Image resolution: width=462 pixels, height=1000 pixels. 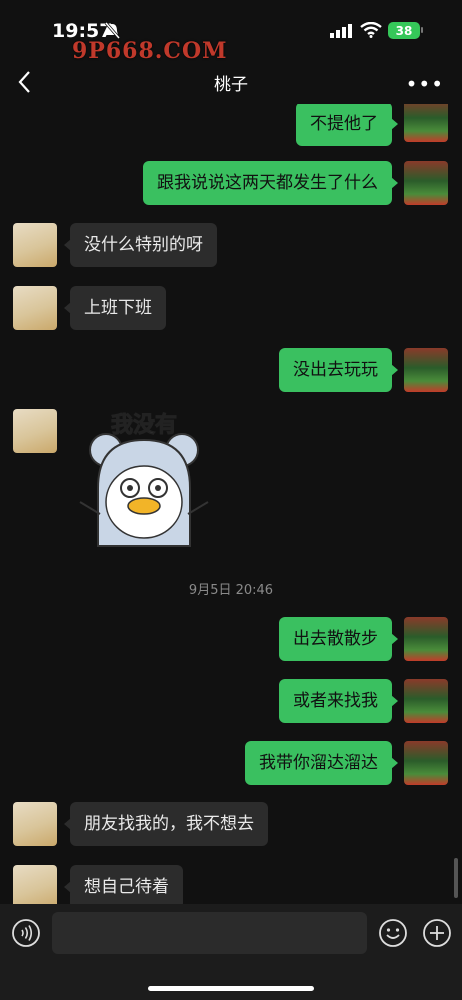 I want to click on input-bar, so click(x=231, y=952).